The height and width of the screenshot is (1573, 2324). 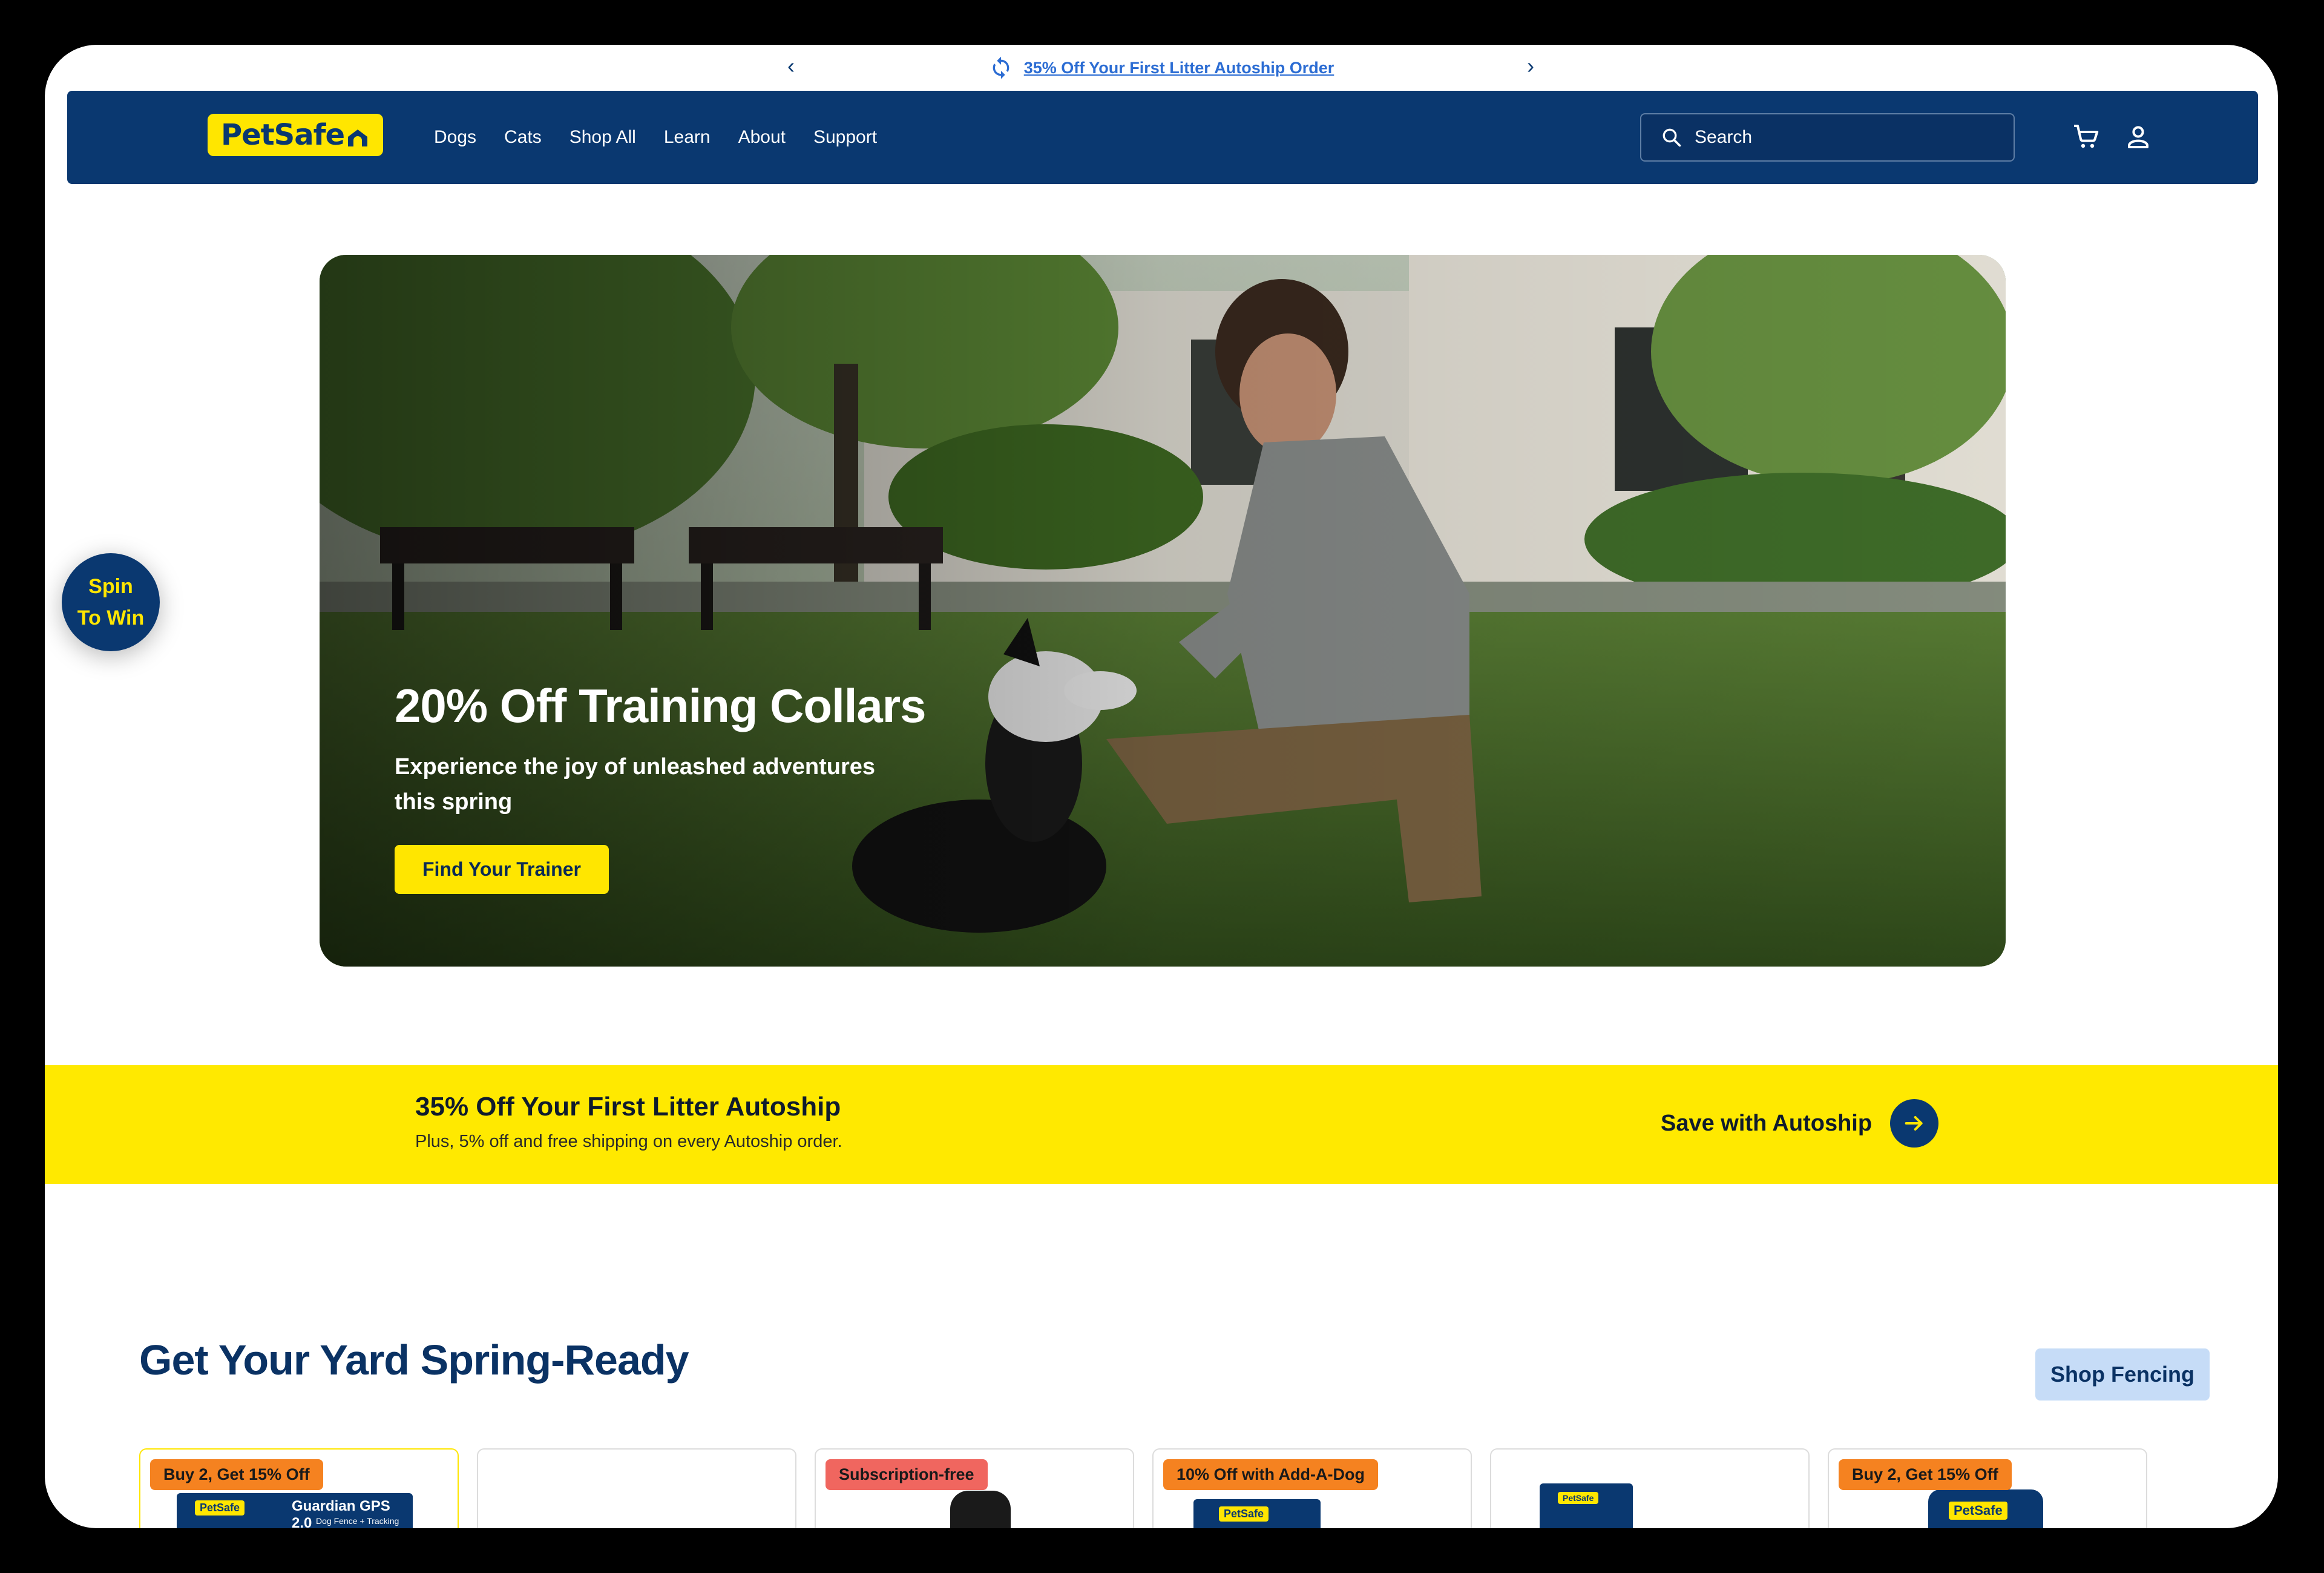 What do you see at coordinates (2122, 1374) in the screenshot?
I see `shop-fencing-button: Shop Fencing` at bounding box center [2122, 1374].